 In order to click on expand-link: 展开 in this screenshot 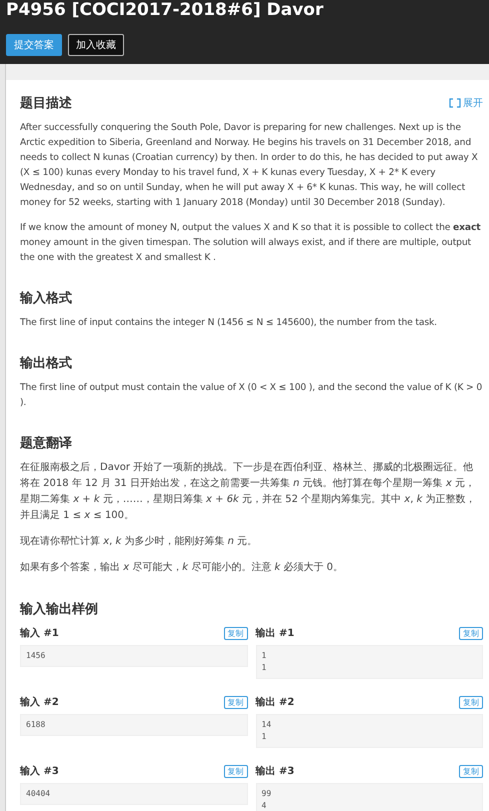, I will do `click(466, 103)`.